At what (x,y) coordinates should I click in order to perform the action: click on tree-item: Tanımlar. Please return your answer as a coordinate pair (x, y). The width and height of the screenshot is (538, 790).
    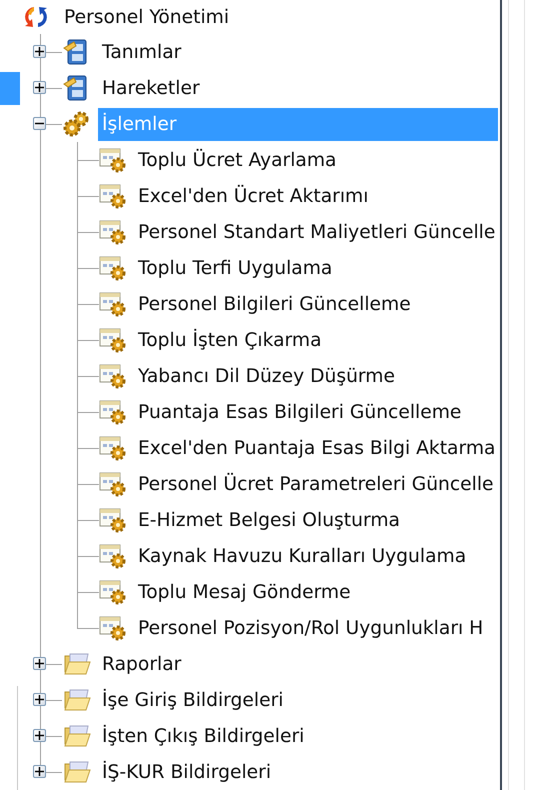
    Looking at the image, I should click on (142, 52).